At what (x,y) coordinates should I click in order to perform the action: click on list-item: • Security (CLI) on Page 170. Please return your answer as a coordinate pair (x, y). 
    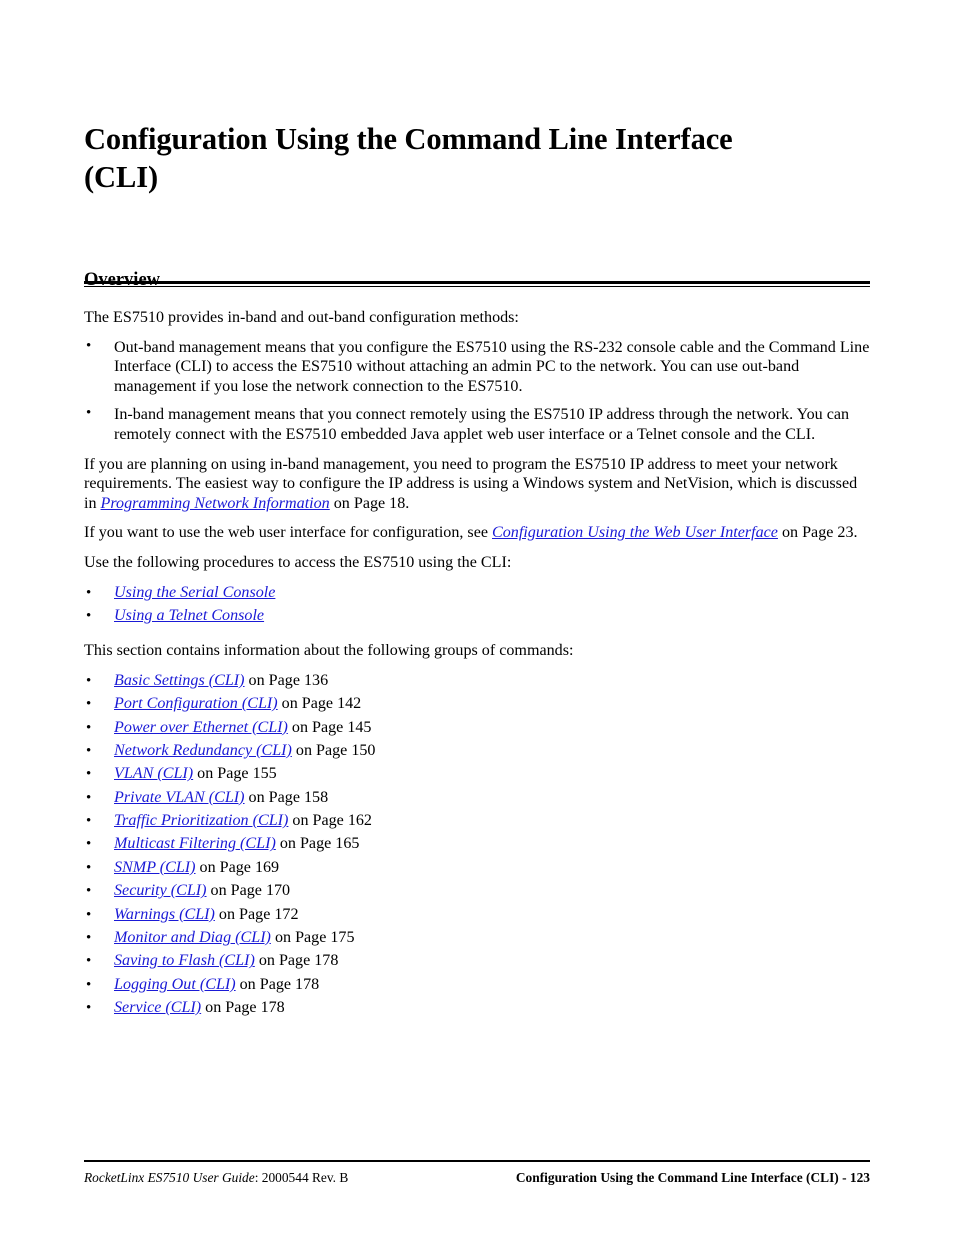
    Looking at the image, I should click on (477, 891).